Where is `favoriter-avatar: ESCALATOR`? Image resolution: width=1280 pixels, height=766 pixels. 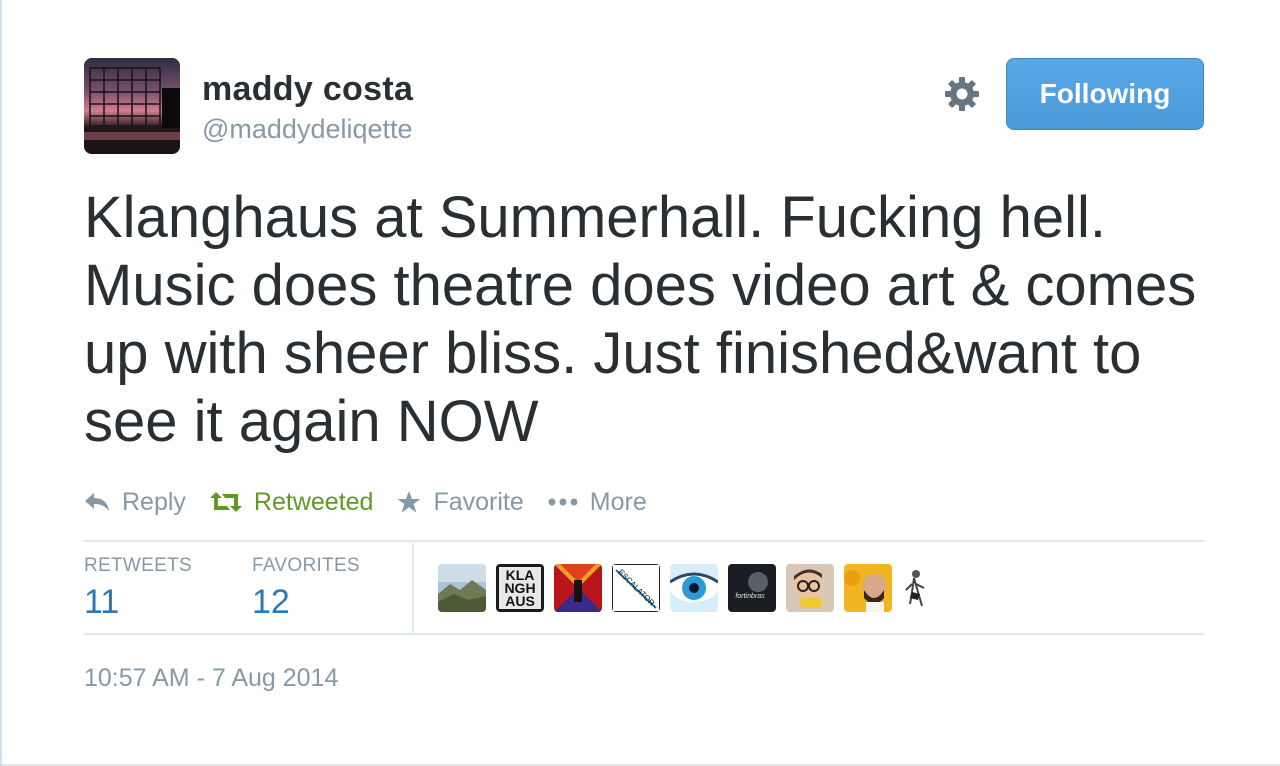 favoriter-avatar: ESCALATOR is located at coordinates (636, 588).